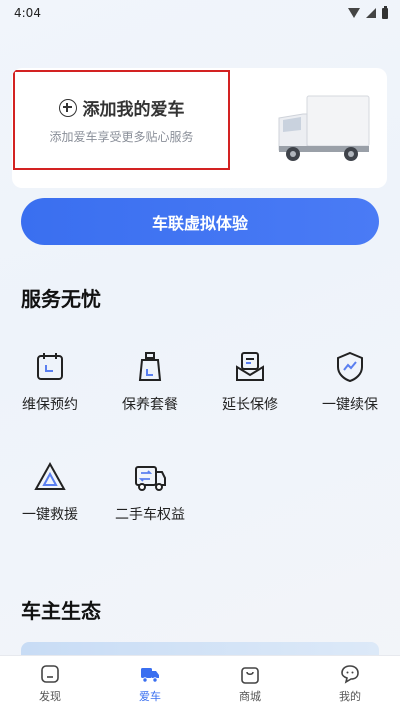  Describe the element at coordinates (250, 366) in the screenshot. I see `document-icon` at that location.